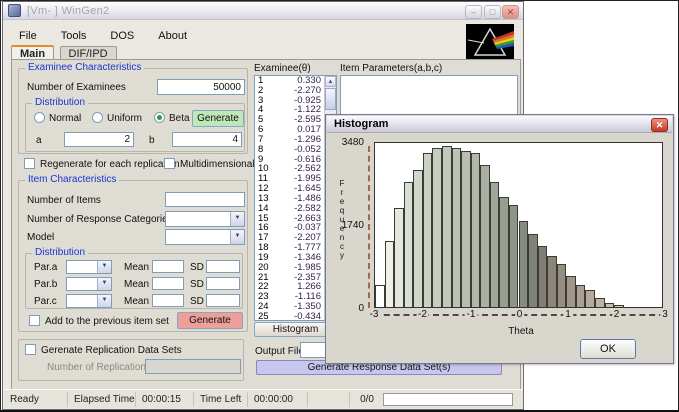  I want to click on radio-label-normal: Normal, so click(65, 118).